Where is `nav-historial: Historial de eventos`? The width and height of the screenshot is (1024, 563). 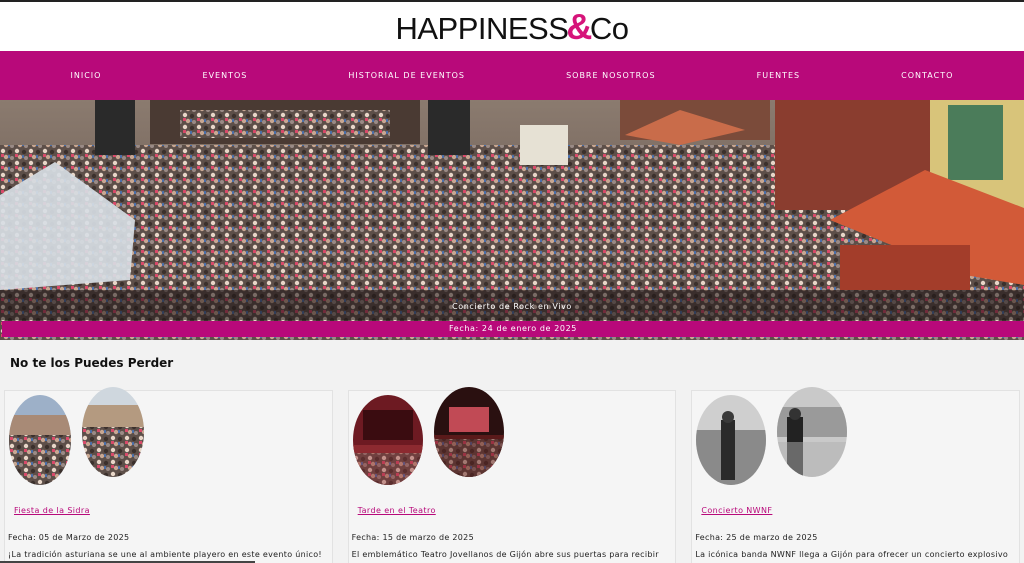
nav-historial: Historial de eventos is located at coordinates (406, 75).